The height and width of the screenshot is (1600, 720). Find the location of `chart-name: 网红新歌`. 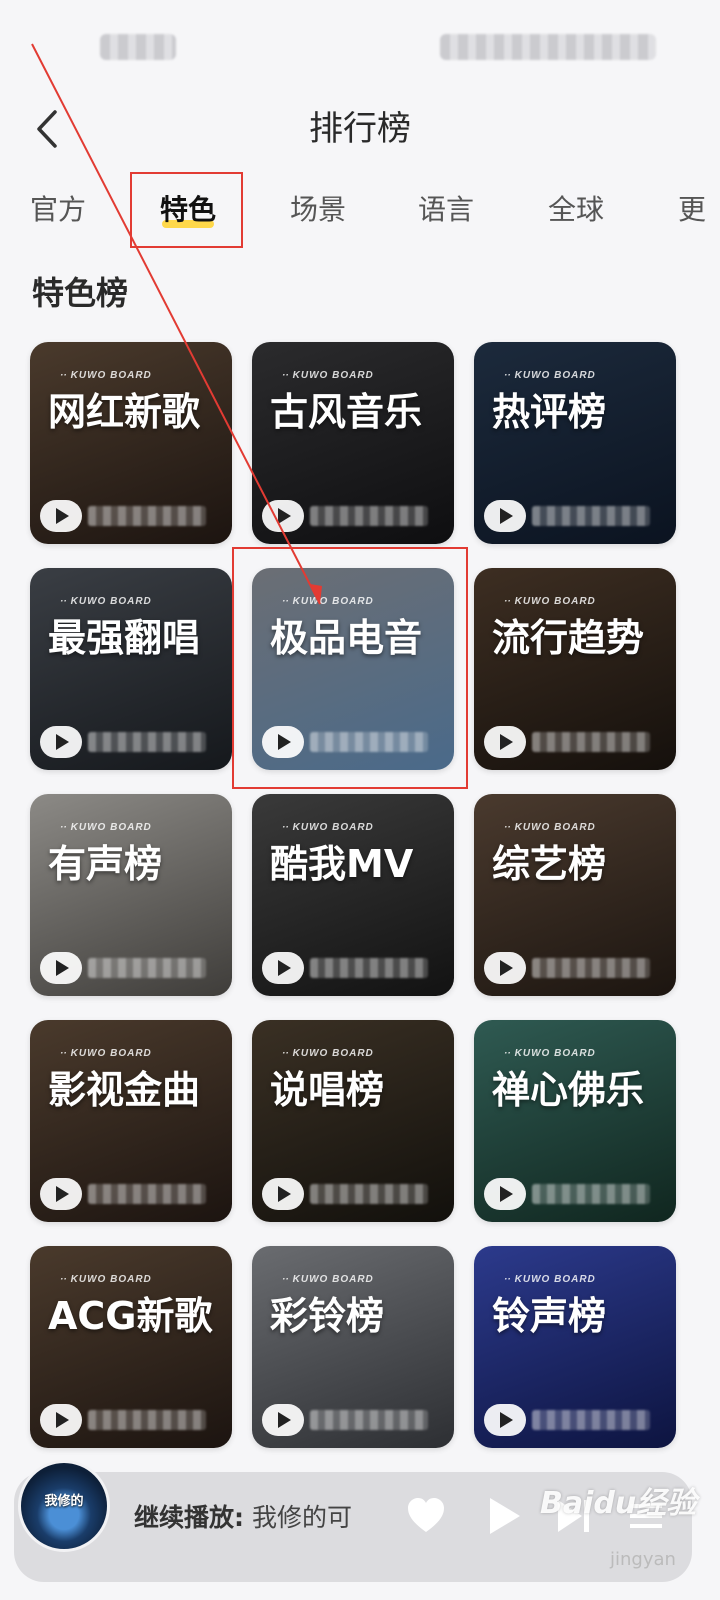

chart-name: 网红新歌 is located at coordinates (124, 412).